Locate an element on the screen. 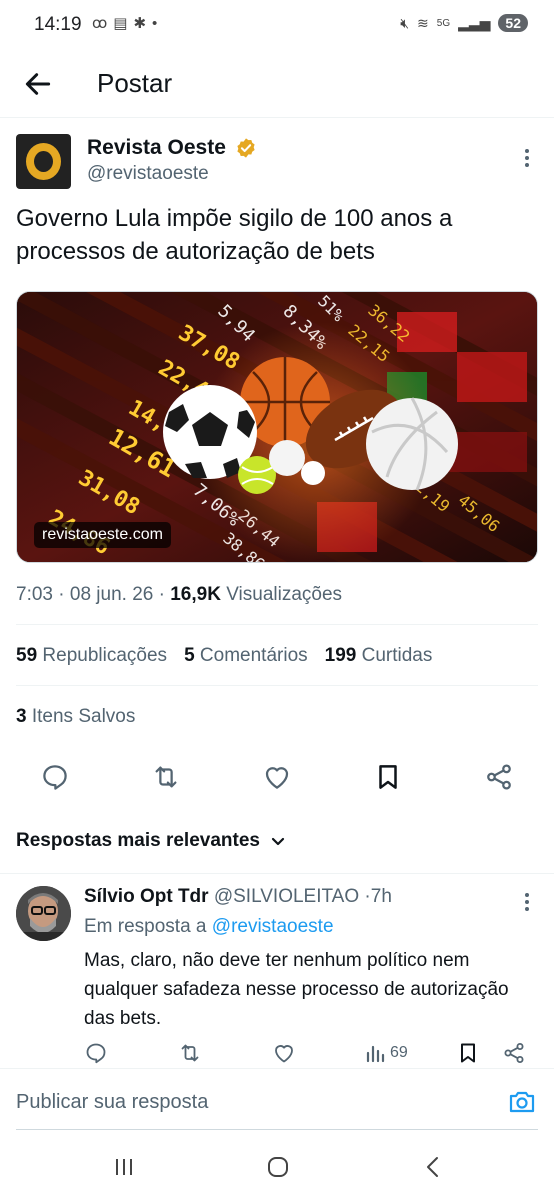  saved-count: 3 is located at coordinates (21, 716).